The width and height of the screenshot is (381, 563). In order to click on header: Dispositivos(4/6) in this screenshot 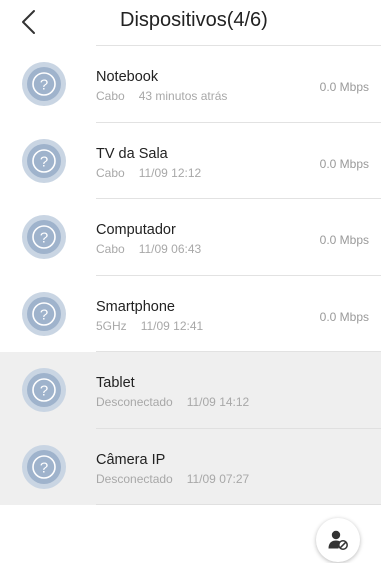, I will do `click(190, 22)`.